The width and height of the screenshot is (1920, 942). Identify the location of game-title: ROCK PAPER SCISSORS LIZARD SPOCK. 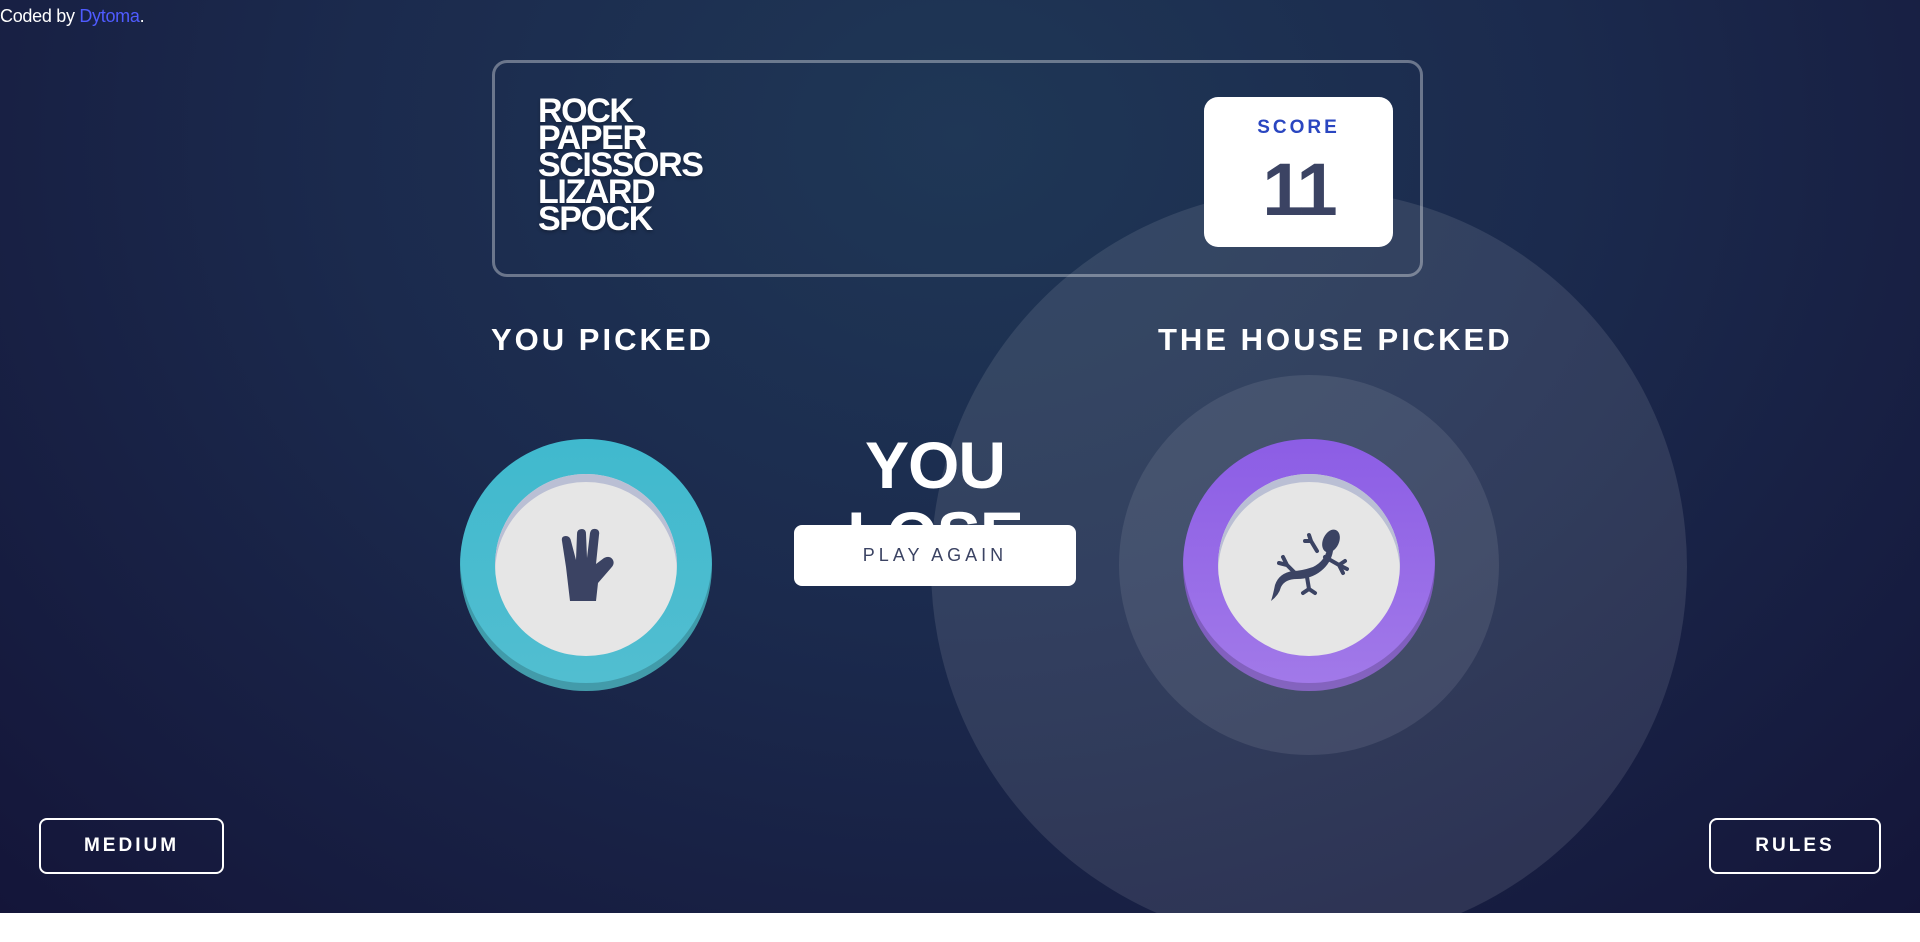
(621, 166).